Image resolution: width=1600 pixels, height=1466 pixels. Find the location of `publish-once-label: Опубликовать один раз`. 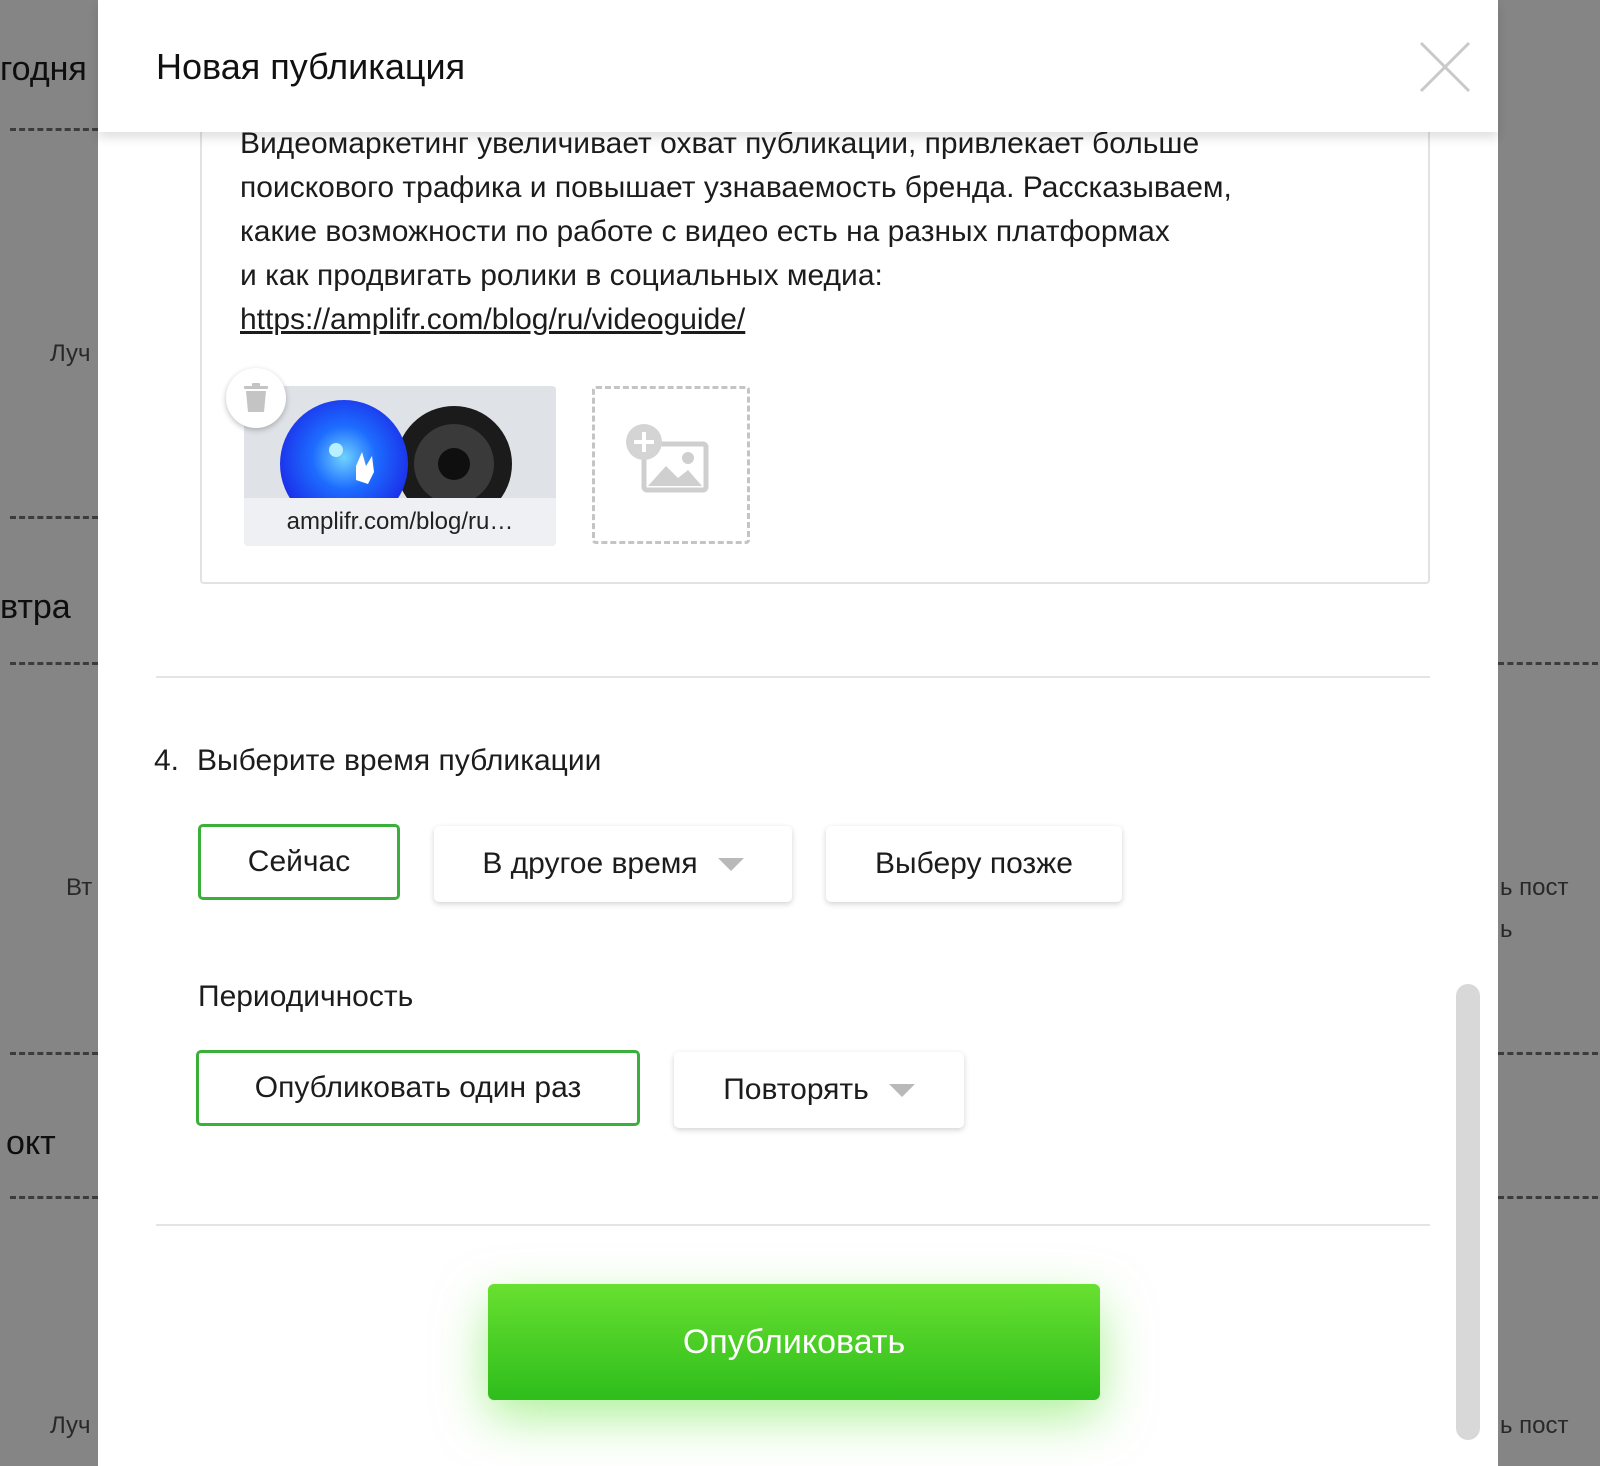

publish-once-label: Опубликовать один раз is located at coordinates (418, 1087).